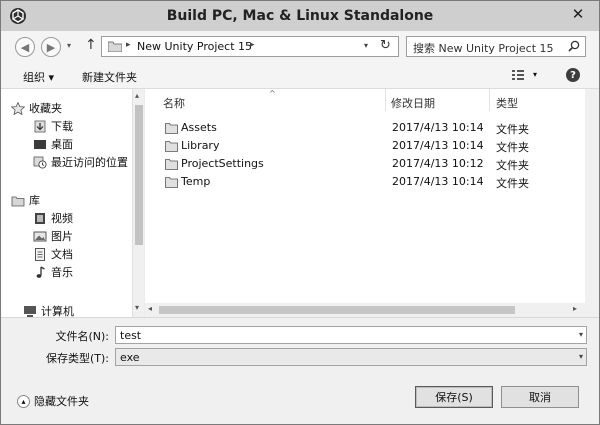 The height and width of the screenshot is (425, 600). Describe the element at coordinates (18, 201) in the screenshot. I see `library-icon` at that location.